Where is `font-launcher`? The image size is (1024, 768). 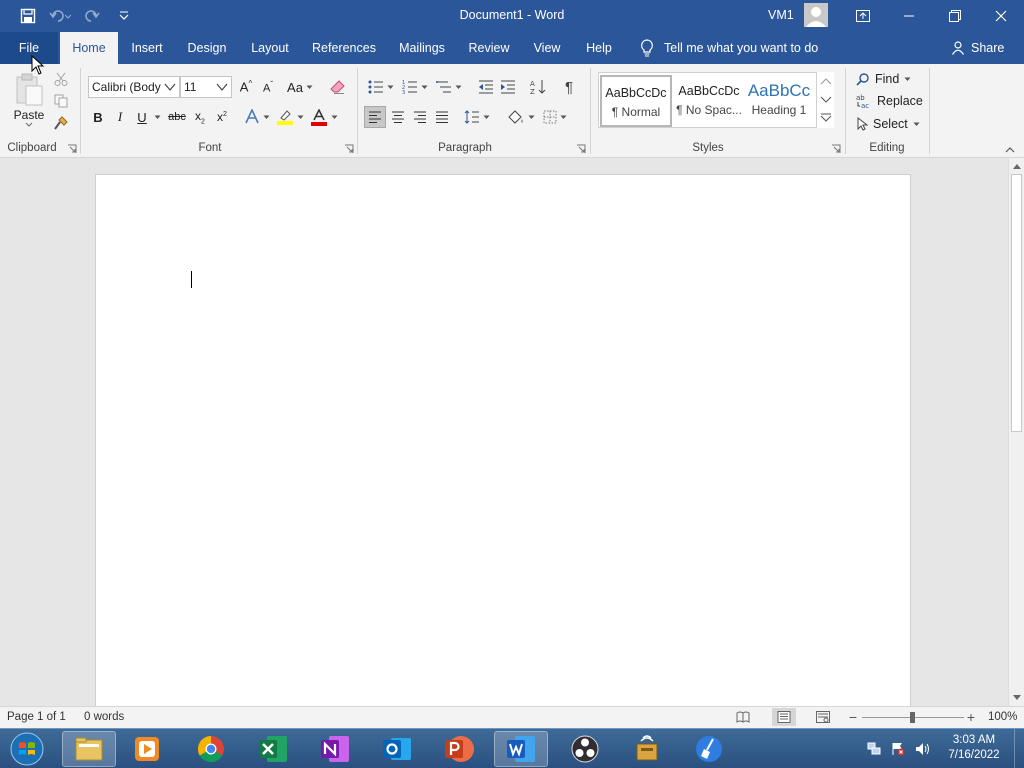 font-launcher is located at coordinates (349, 148).